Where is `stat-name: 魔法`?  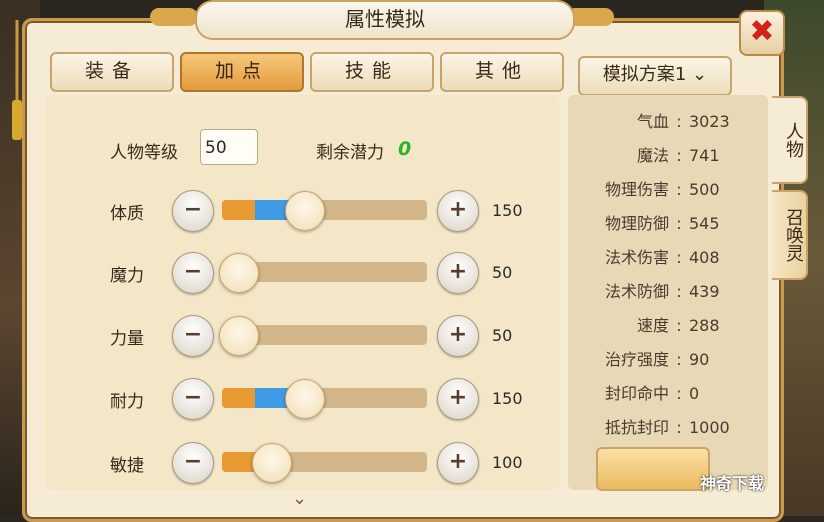
stat-name: 魔法 is located at coordinates (652, 155).